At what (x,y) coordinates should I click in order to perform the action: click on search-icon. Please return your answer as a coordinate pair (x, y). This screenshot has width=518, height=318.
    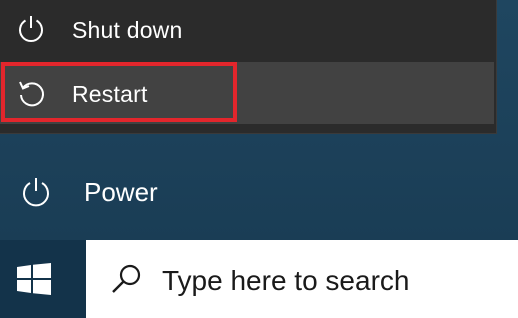
    Looking at the image, I should click on (127, 279).